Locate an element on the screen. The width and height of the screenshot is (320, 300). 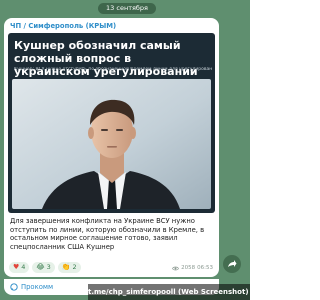
message-meta: 2058 06:53 is located at coordinates (192, 268).